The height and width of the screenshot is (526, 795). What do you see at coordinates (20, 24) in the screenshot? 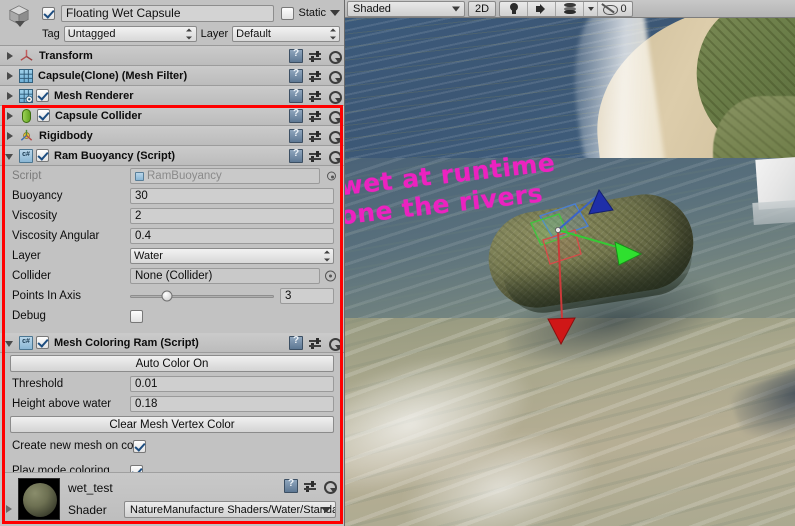
I see `gameobject-dropdown-arrow` at bounding box center [20, 24].